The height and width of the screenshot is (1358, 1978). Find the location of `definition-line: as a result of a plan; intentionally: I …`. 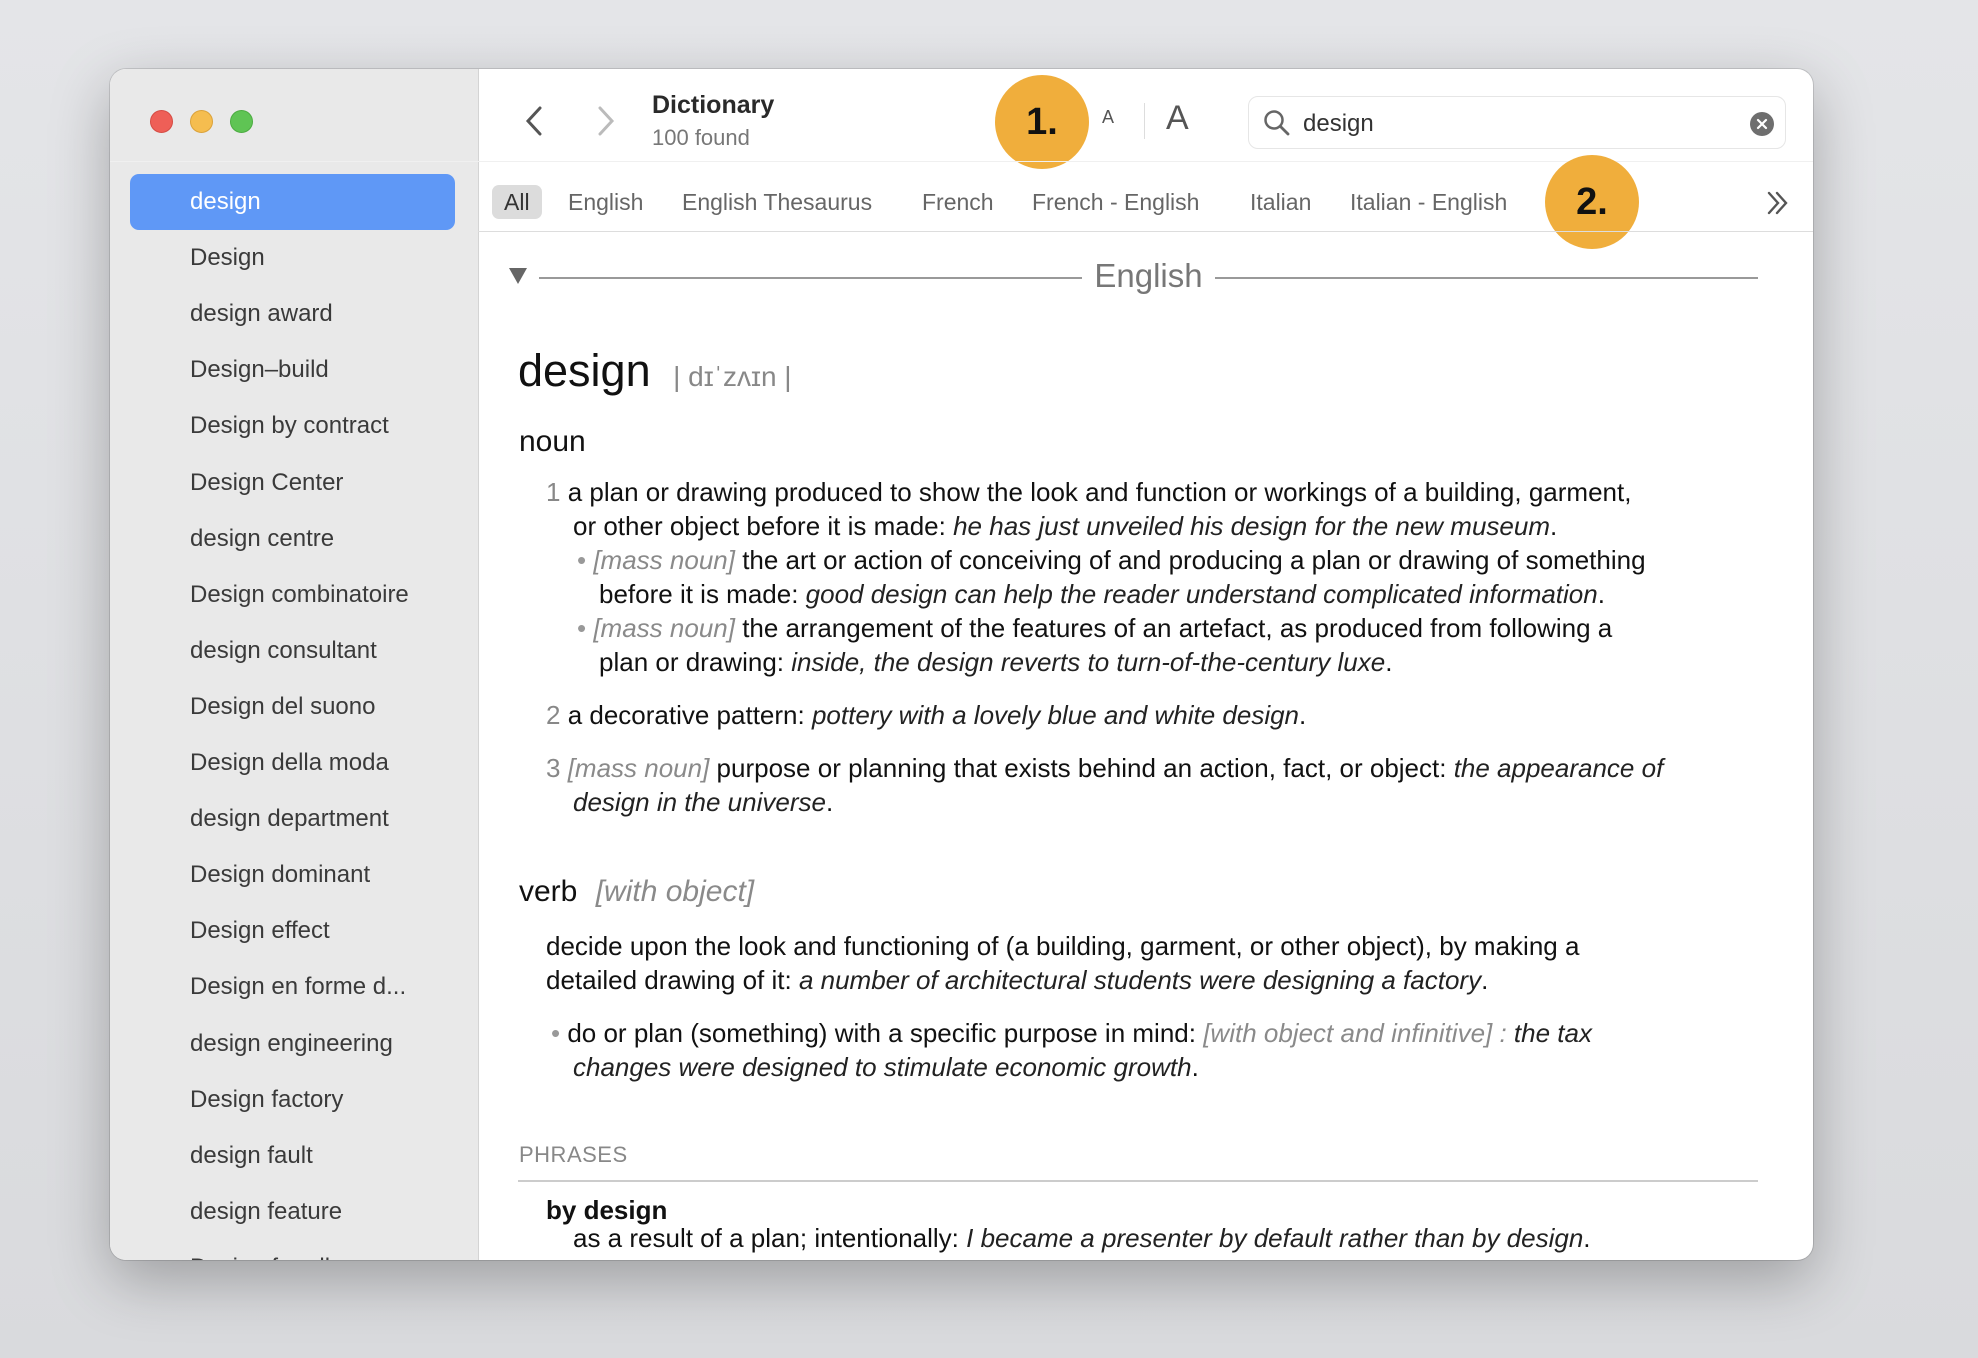

definition-line: as a result of a plan; intentionally: I … is located at coordinates (1082, 1238).